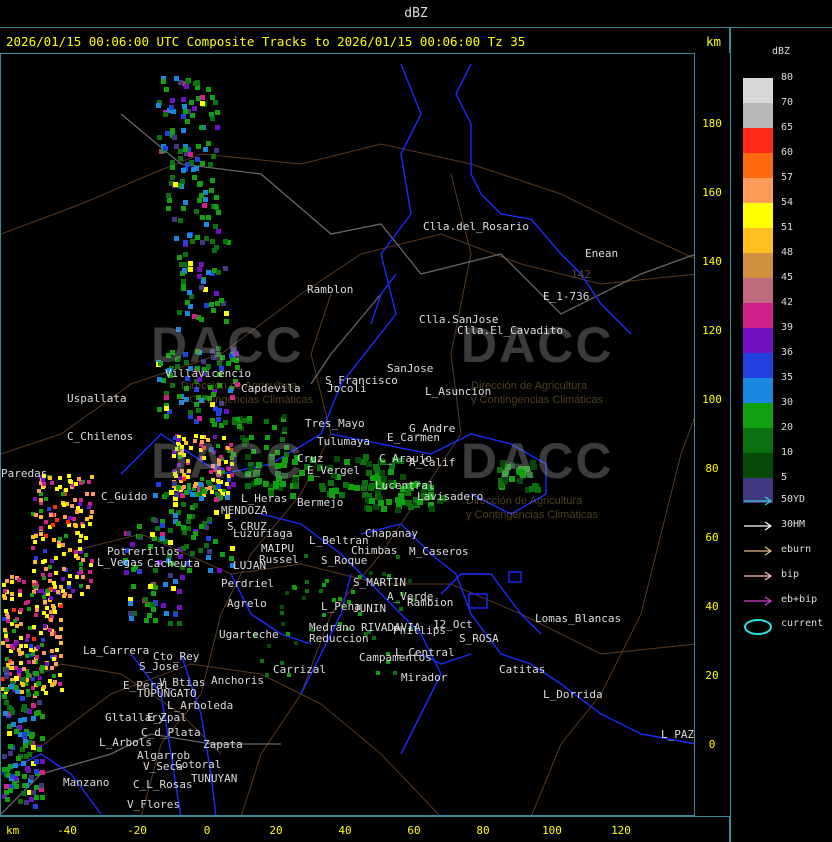  Describe the element at coordinates (483, 830) in the screenshot. I see `x-tick-label: 80` at that location.